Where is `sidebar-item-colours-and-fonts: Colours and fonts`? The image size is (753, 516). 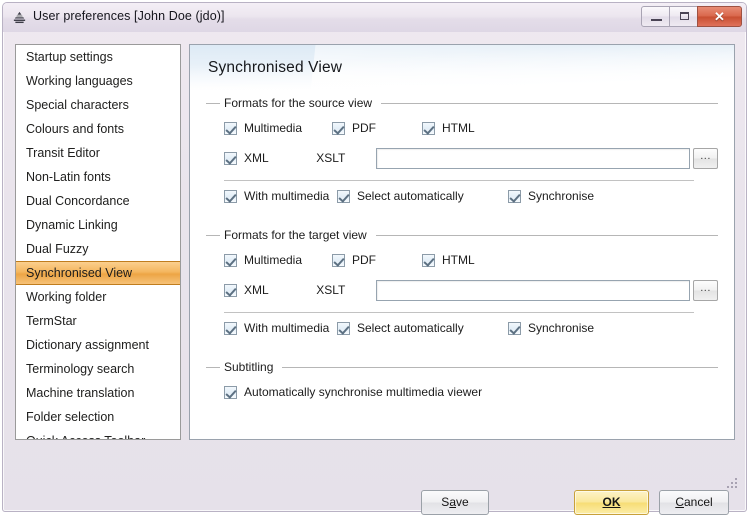 sidebar-item-colours-and-fonts: Colours and fonts is located at coordinates (98, 129).